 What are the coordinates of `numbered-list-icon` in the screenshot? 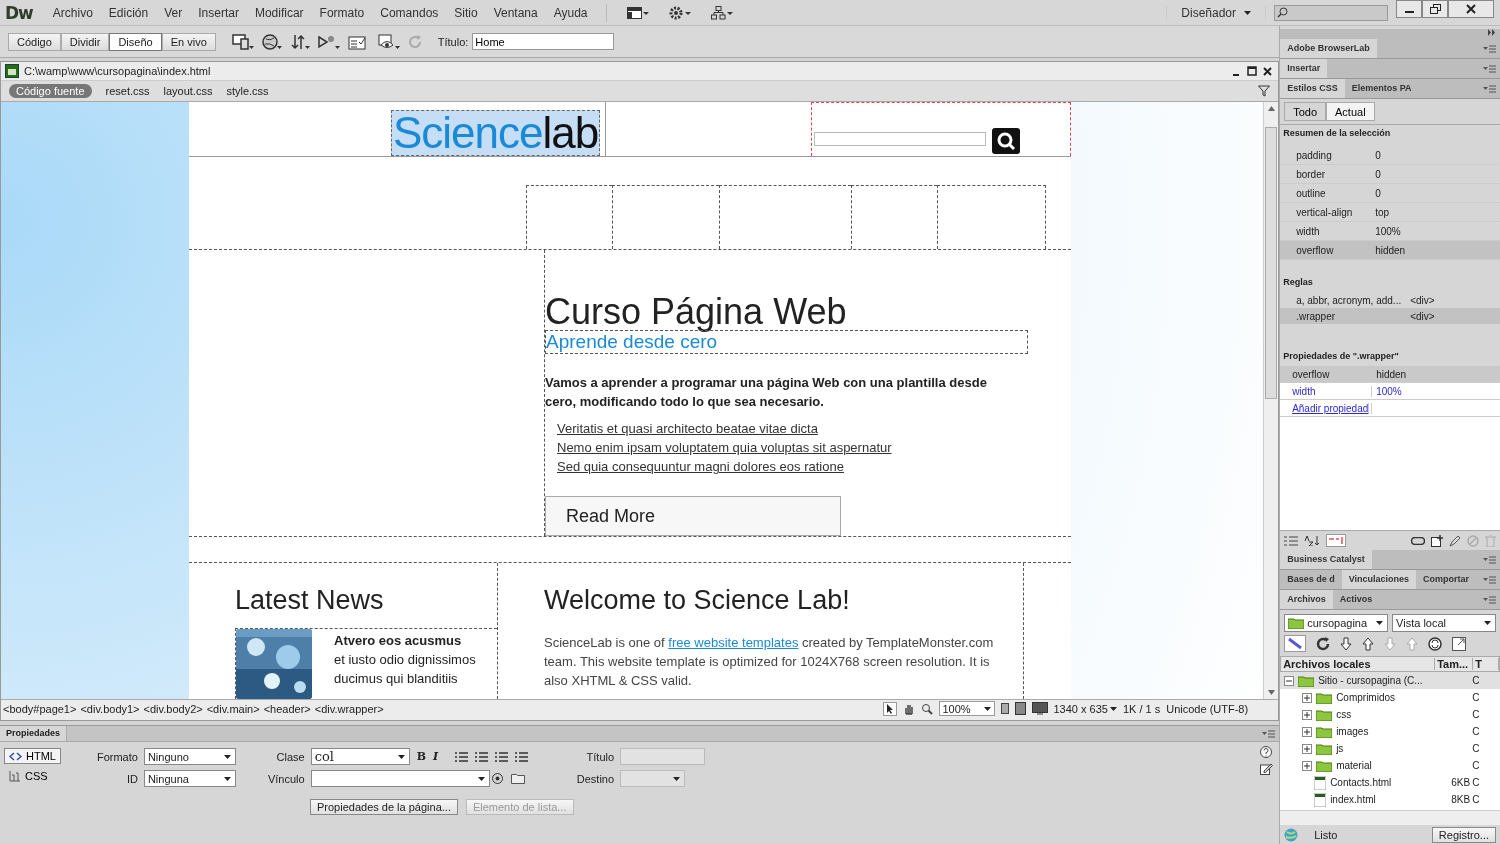 It's located at (482, 756).